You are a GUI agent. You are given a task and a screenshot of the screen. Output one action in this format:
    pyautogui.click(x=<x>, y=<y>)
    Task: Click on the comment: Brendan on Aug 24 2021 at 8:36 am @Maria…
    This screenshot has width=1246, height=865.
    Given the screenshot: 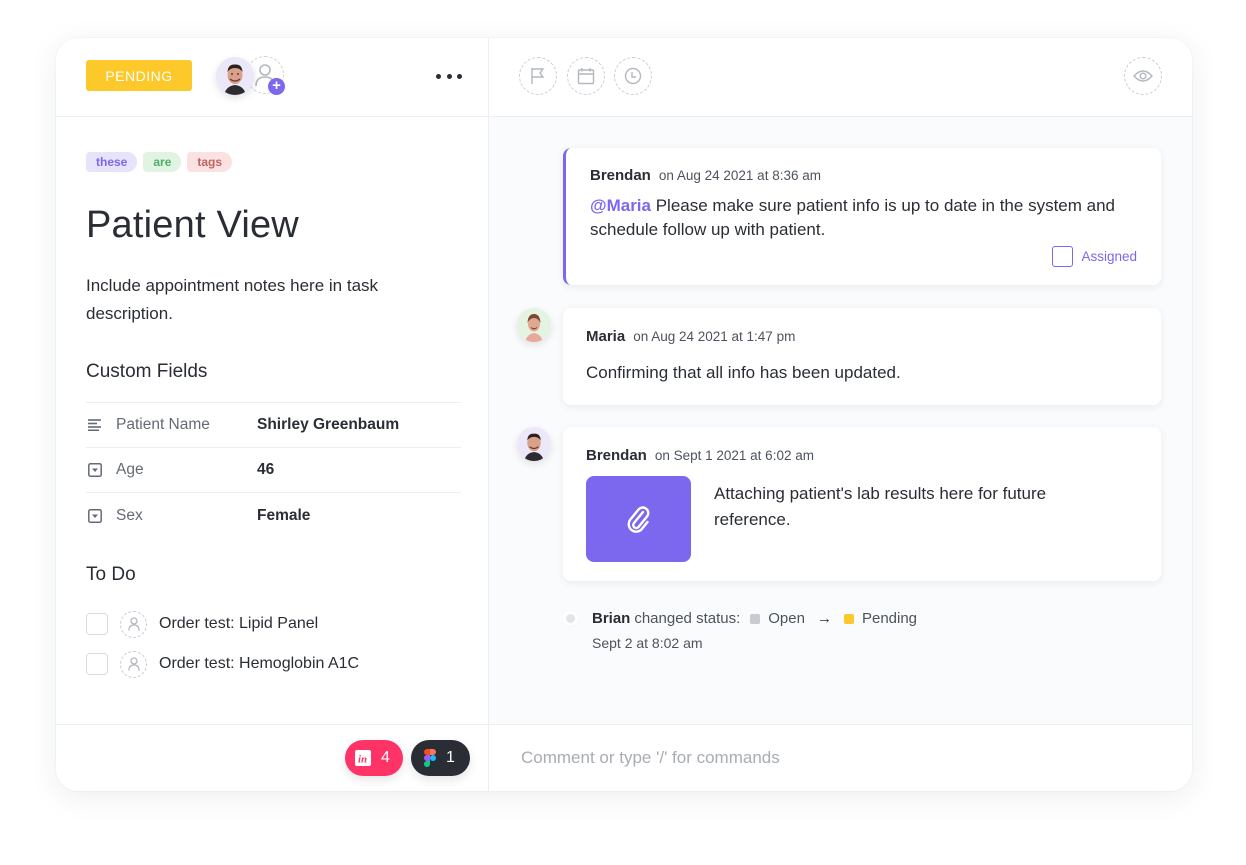 What is the action you would take?
    pyautogui.click(x=862, y=216)
    